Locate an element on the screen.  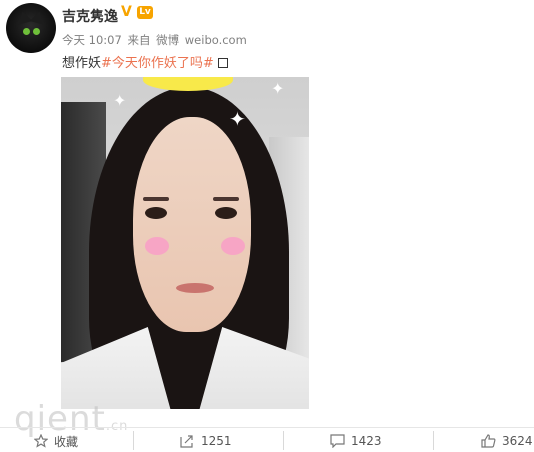
like-icon is located at coordinates (488, 441).